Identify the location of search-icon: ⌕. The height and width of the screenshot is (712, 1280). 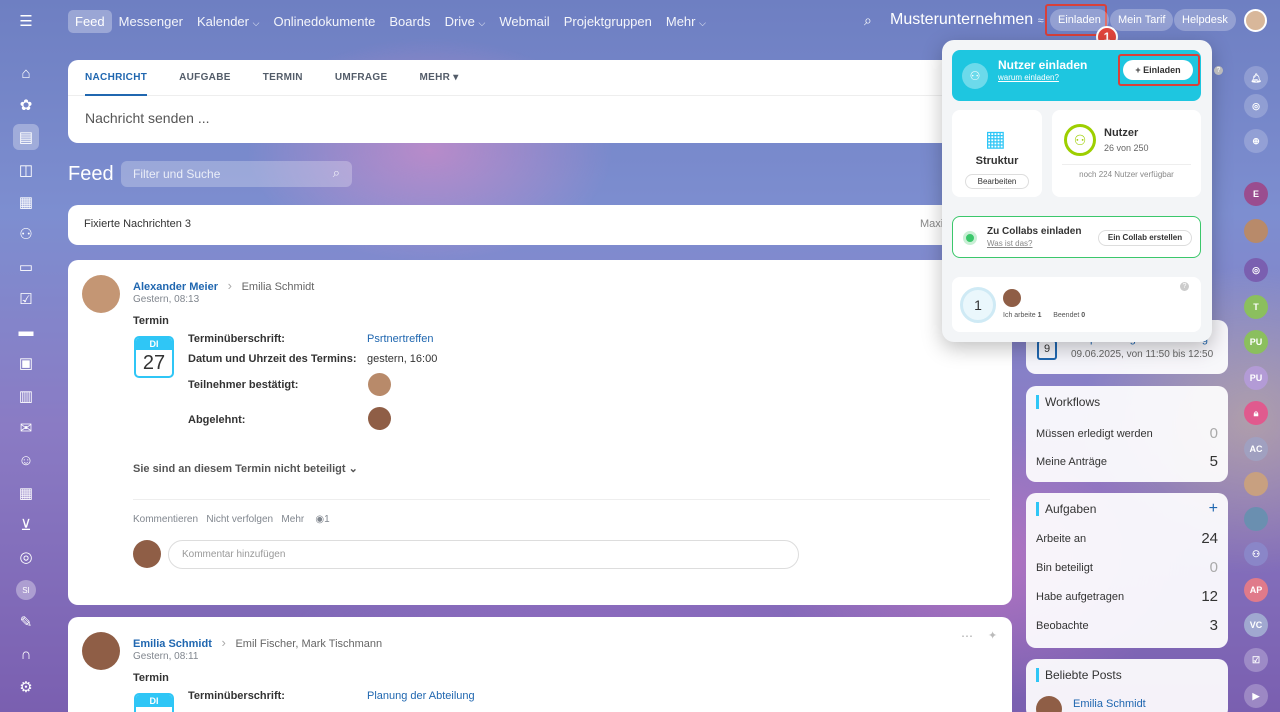
(868, 20).